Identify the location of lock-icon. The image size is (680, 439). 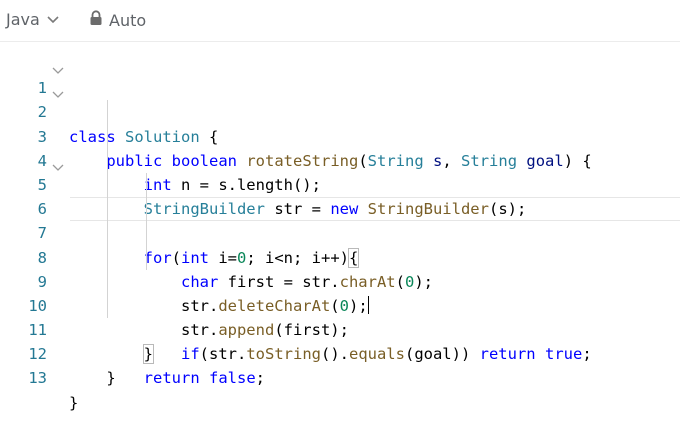
(96, 20).